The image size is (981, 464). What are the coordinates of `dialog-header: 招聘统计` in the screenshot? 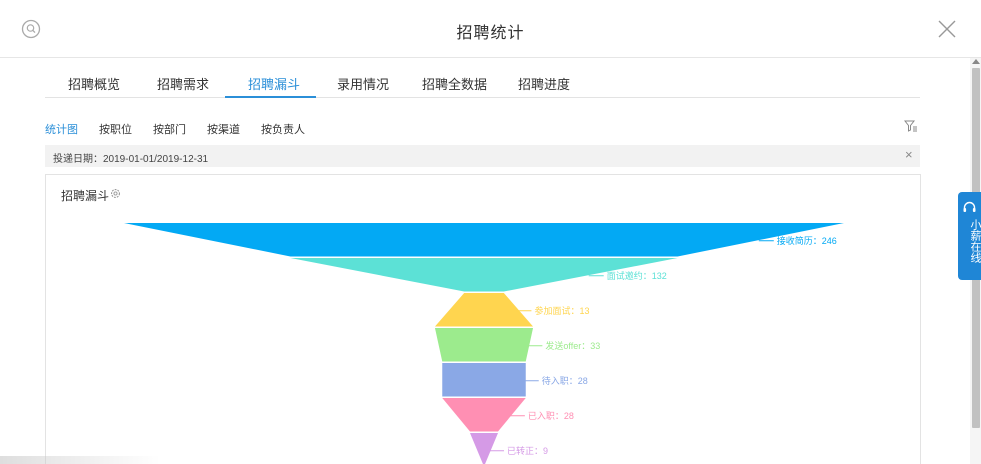 It's located at (490, 29).